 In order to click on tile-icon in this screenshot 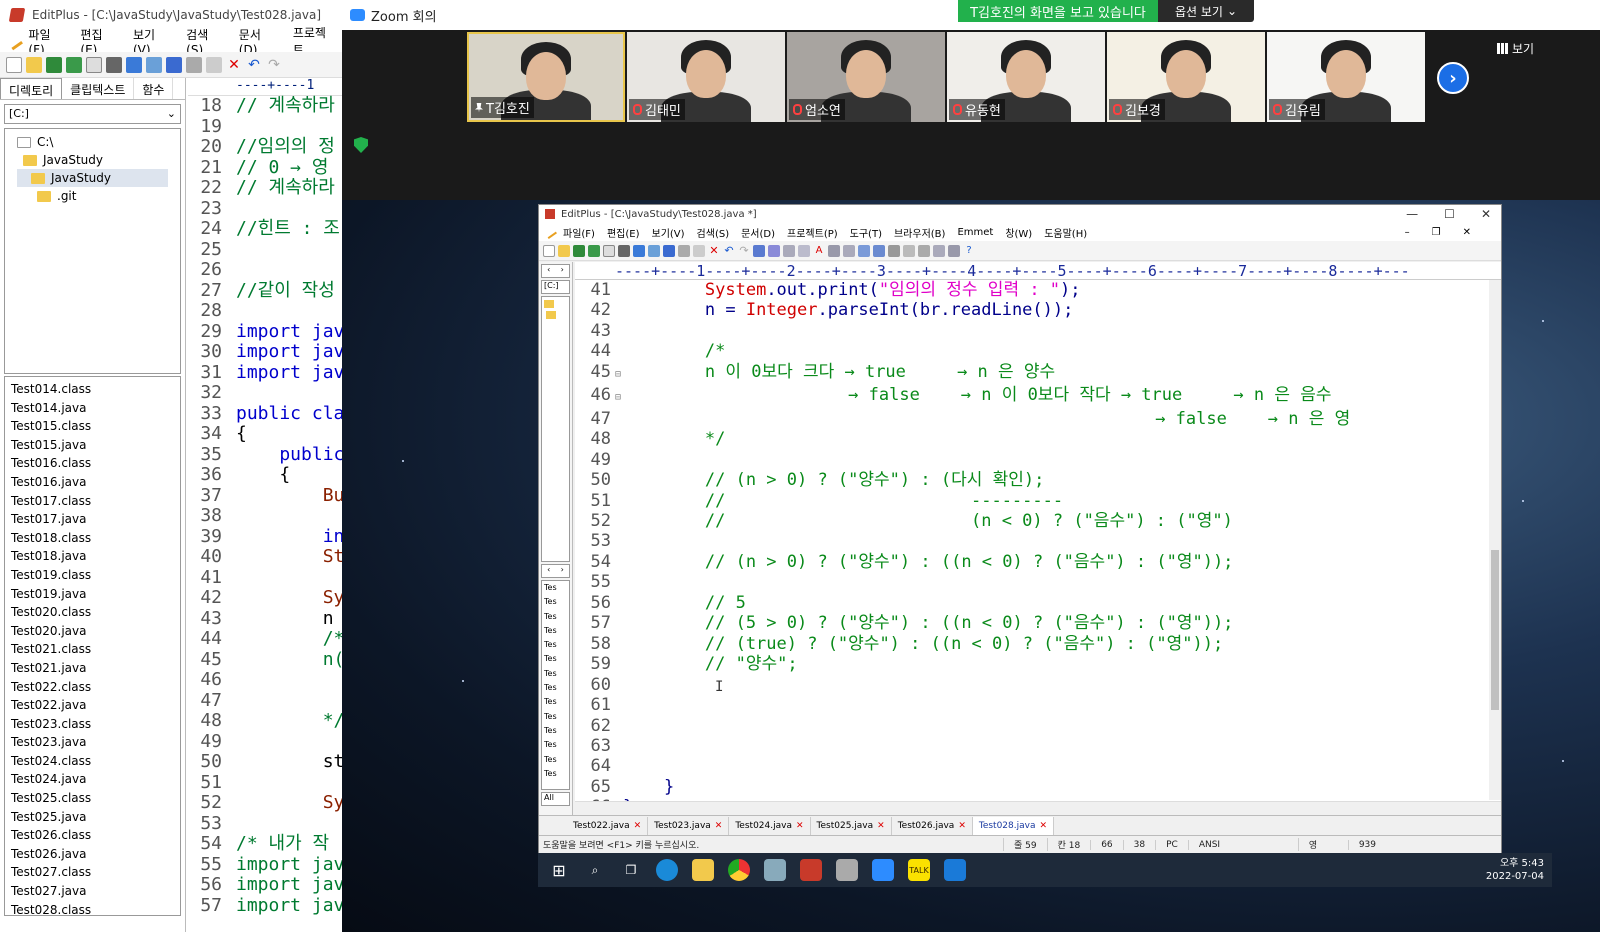, I will do `click(924, 250)`.